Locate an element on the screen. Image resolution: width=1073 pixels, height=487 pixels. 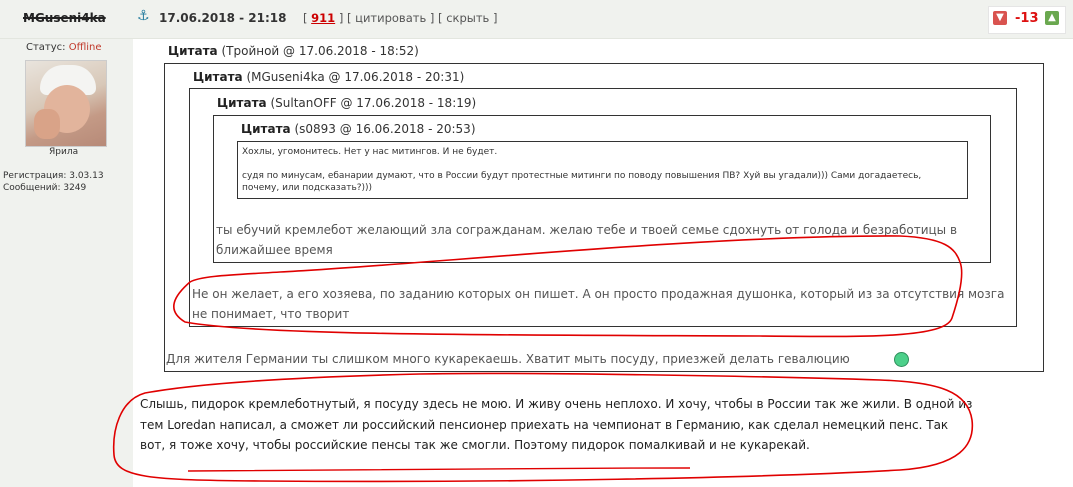
status-value: Offline is located at coordinates (85, 47).